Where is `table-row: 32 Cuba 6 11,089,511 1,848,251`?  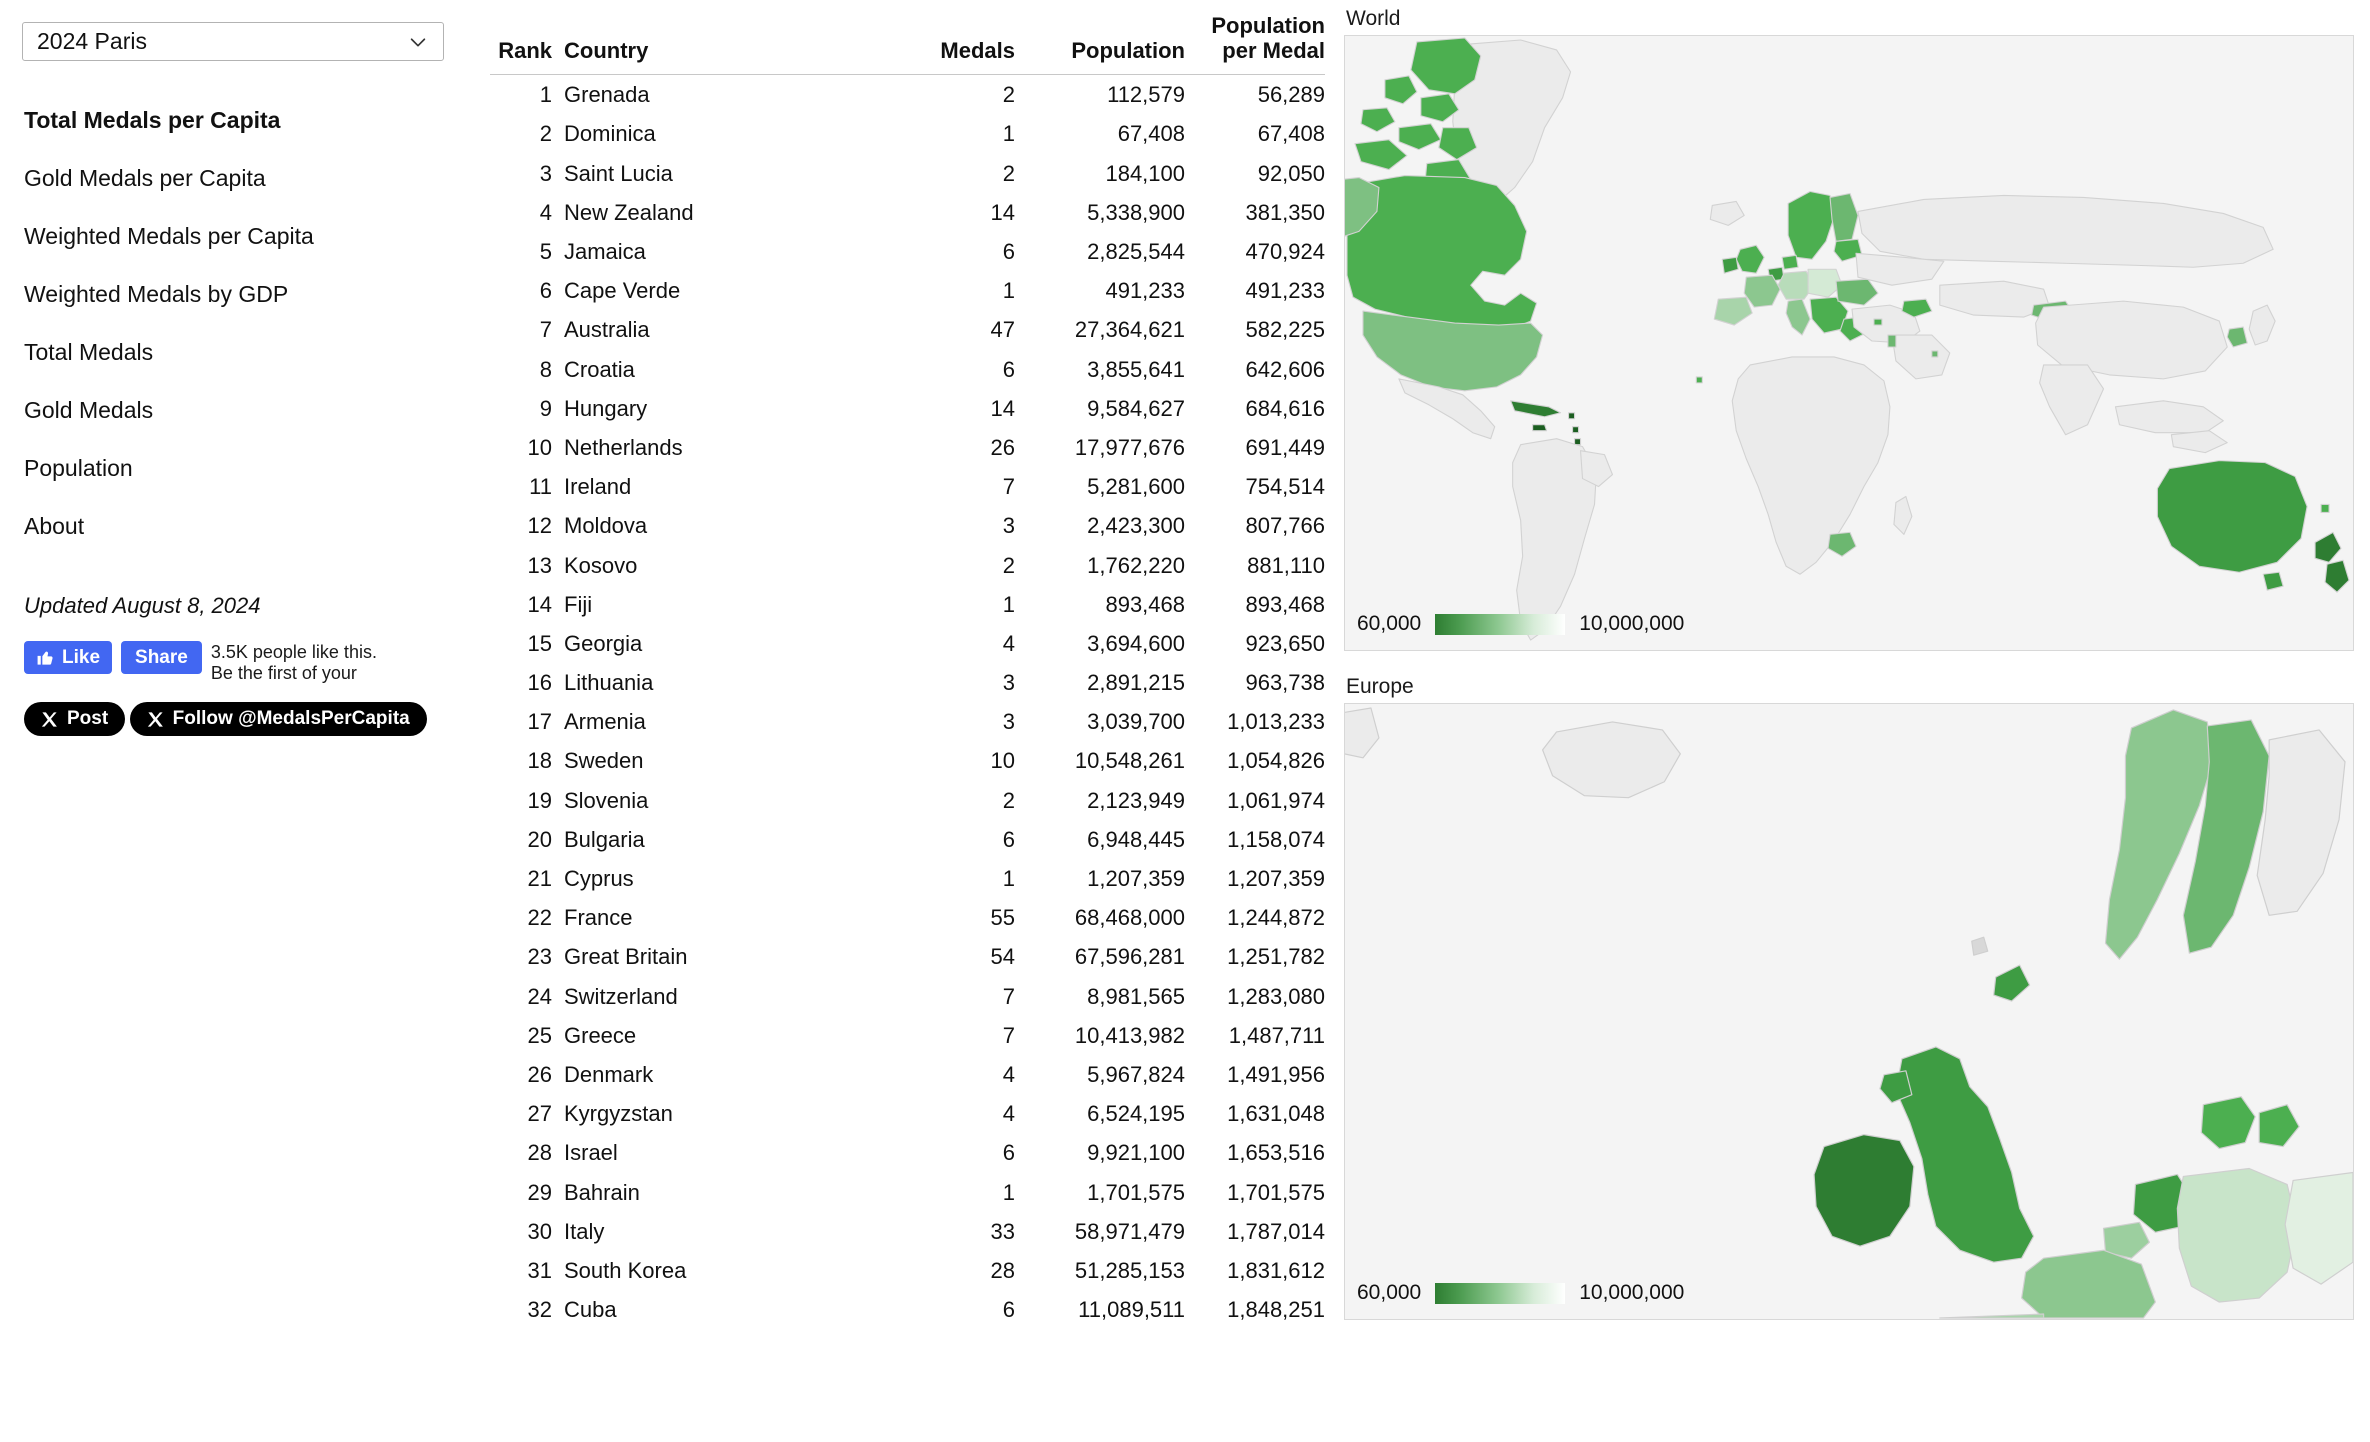 table-row: 32 Cuba 6 11,089,511 1,848,251 is located at coordinates (907, 1309).